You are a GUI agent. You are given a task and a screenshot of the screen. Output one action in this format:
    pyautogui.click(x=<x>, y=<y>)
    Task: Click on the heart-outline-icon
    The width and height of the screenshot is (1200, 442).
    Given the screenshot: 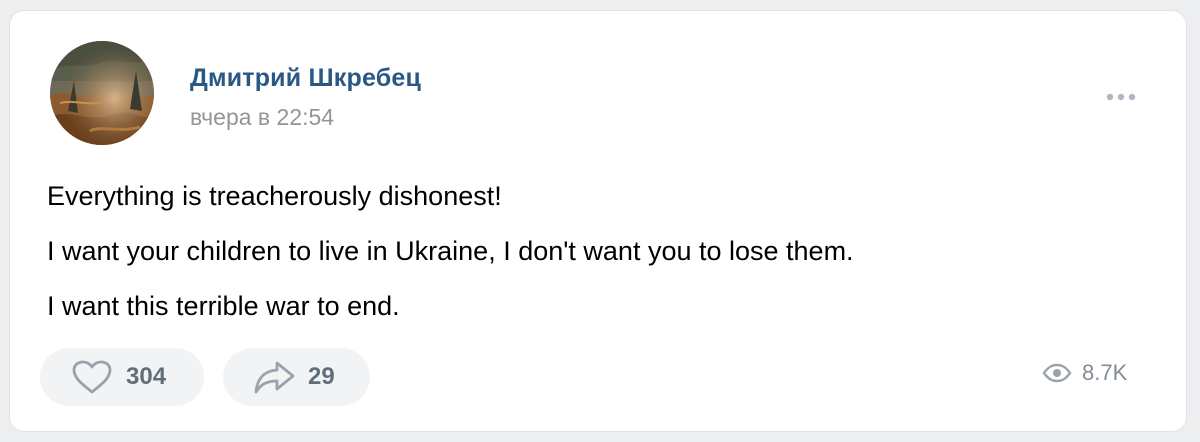 What is the action you would take?
    pyautogui.click(x=92, y=377)
    